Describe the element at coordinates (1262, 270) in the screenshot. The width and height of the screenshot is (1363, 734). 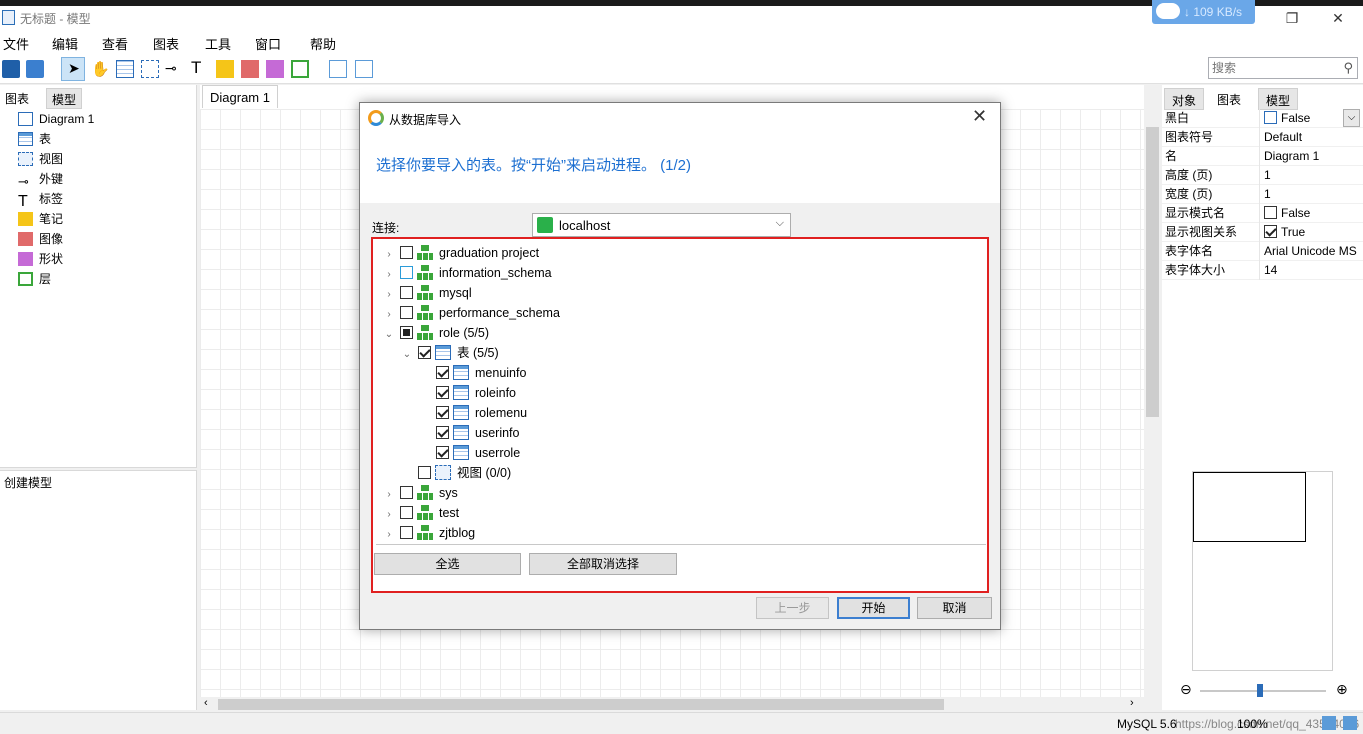
I see `property-row: 表字体大小 14` at that location.